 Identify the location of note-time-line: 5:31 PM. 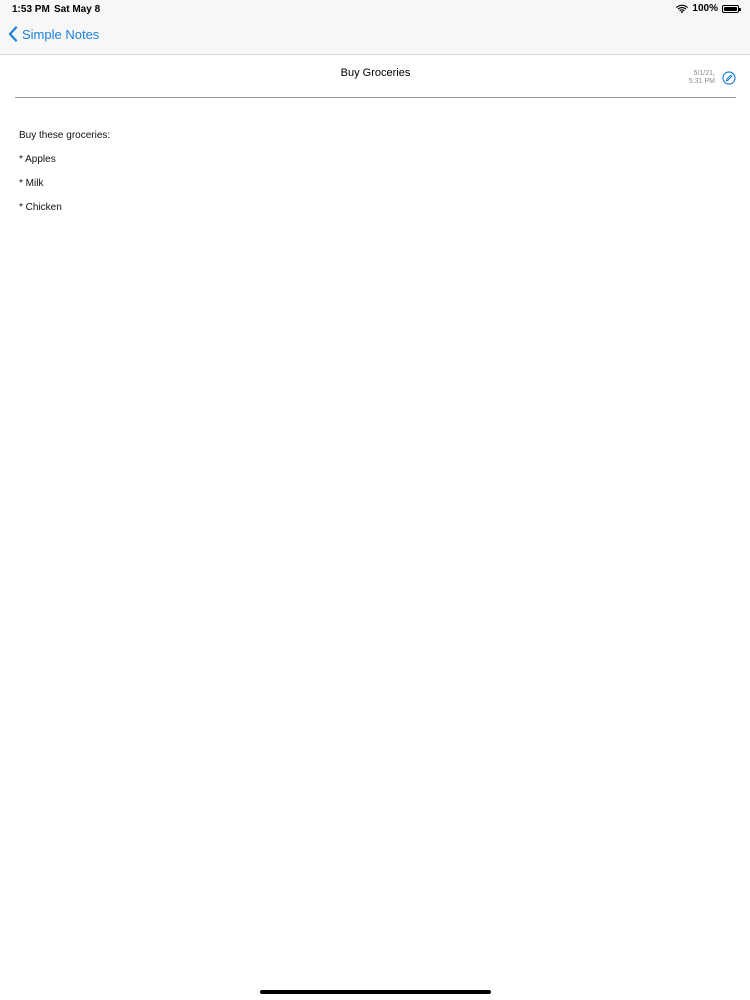
(701, 81).